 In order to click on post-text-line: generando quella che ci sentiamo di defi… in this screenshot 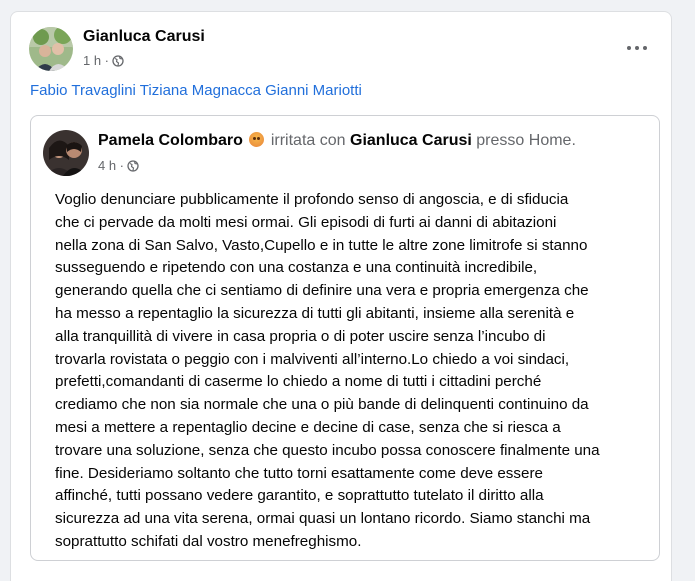, I will do `click(322, 291)`.